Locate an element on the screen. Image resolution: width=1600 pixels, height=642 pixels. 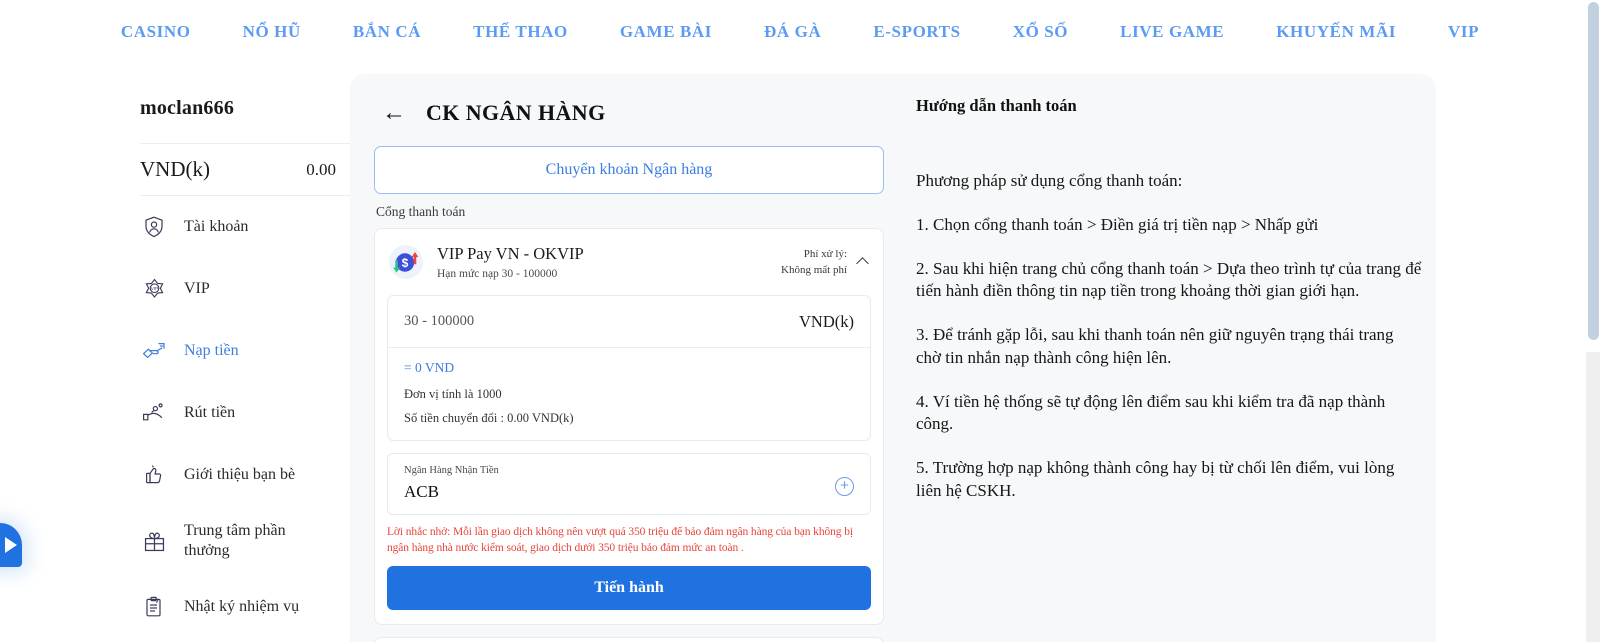
shield-user-icon is located at coordinates (154, 227).